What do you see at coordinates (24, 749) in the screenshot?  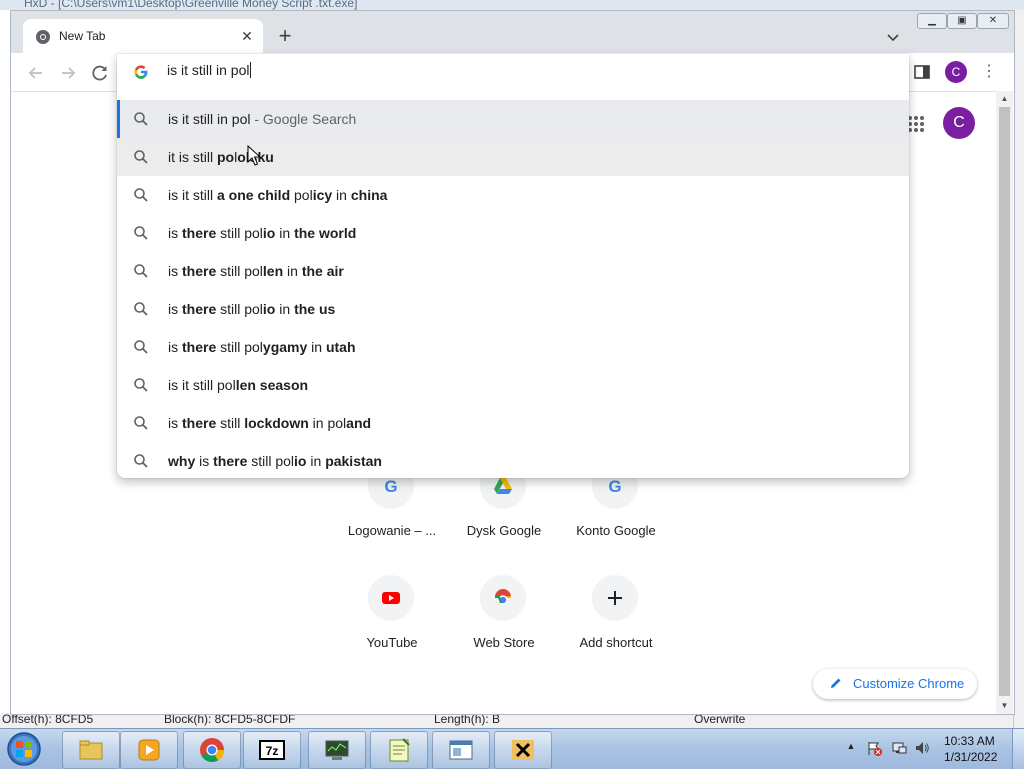 I see `start-button` at bounding box center [24, 749].